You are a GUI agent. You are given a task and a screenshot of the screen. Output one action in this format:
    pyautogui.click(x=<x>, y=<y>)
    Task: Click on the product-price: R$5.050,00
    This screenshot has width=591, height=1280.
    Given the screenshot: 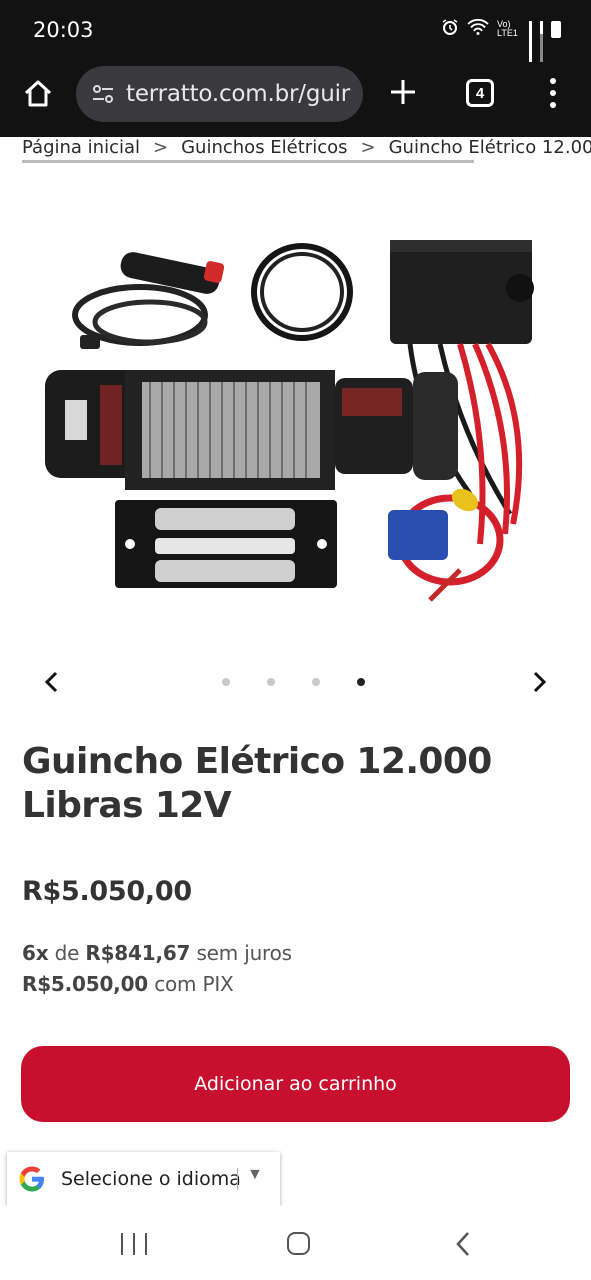 What is the action you would take?
    pyautogui.click(x=107, y=891)
    